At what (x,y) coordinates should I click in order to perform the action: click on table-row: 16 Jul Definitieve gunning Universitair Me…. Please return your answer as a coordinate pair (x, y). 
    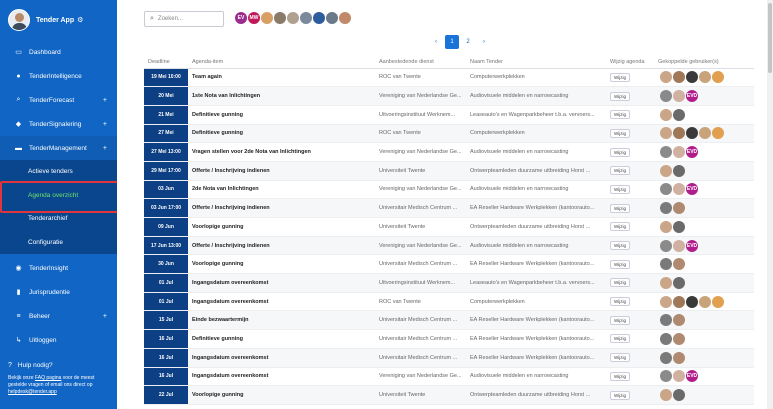
    Looking at the image, I should click on (449, 339).